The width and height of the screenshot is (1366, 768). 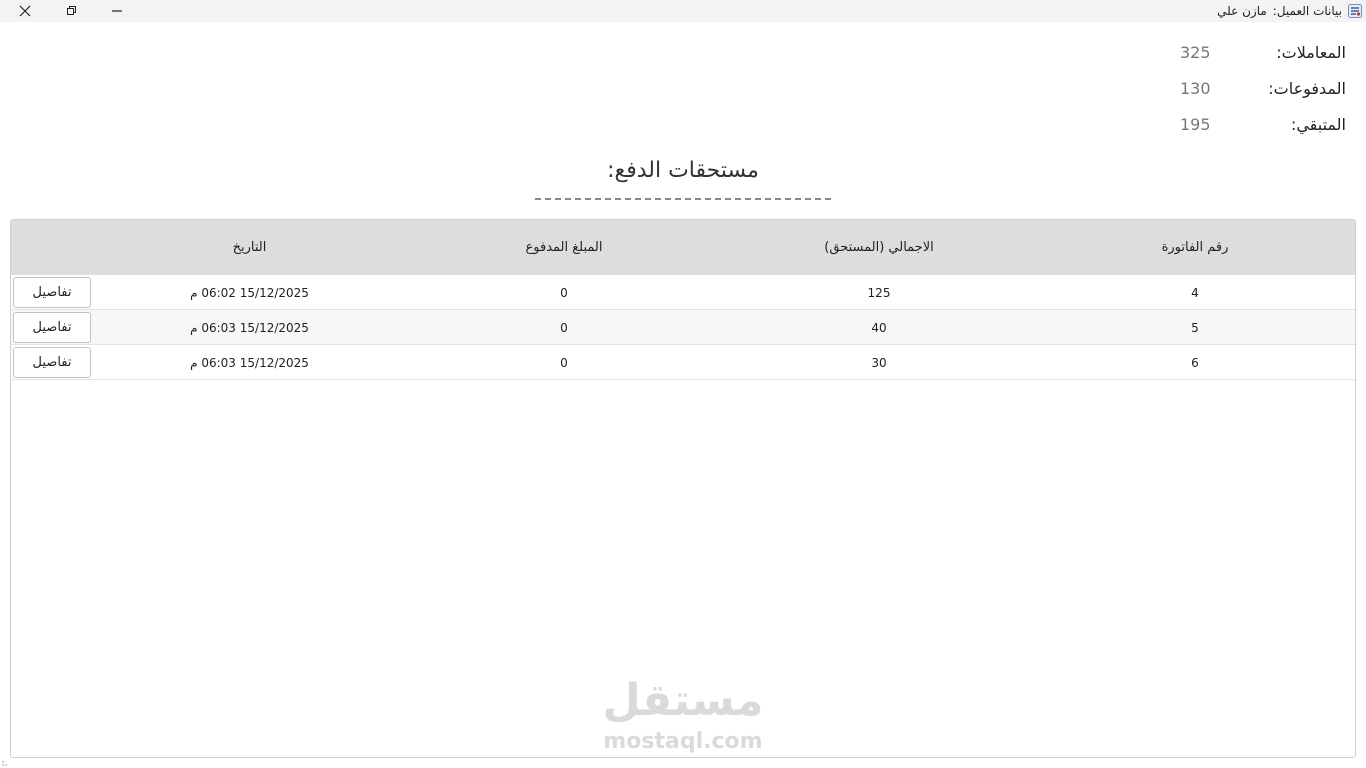 What do you see at coordinates (1318, 124) in the screenshot?
I see `remaining-label: المتبقي:` at bounding box center [1318, 124].